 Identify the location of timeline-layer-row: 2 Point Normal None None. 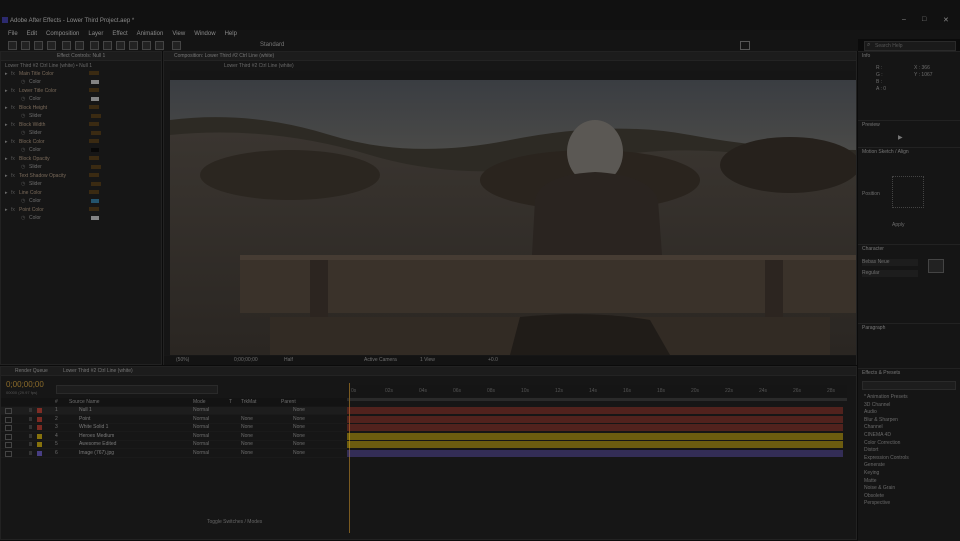
(174, 420).